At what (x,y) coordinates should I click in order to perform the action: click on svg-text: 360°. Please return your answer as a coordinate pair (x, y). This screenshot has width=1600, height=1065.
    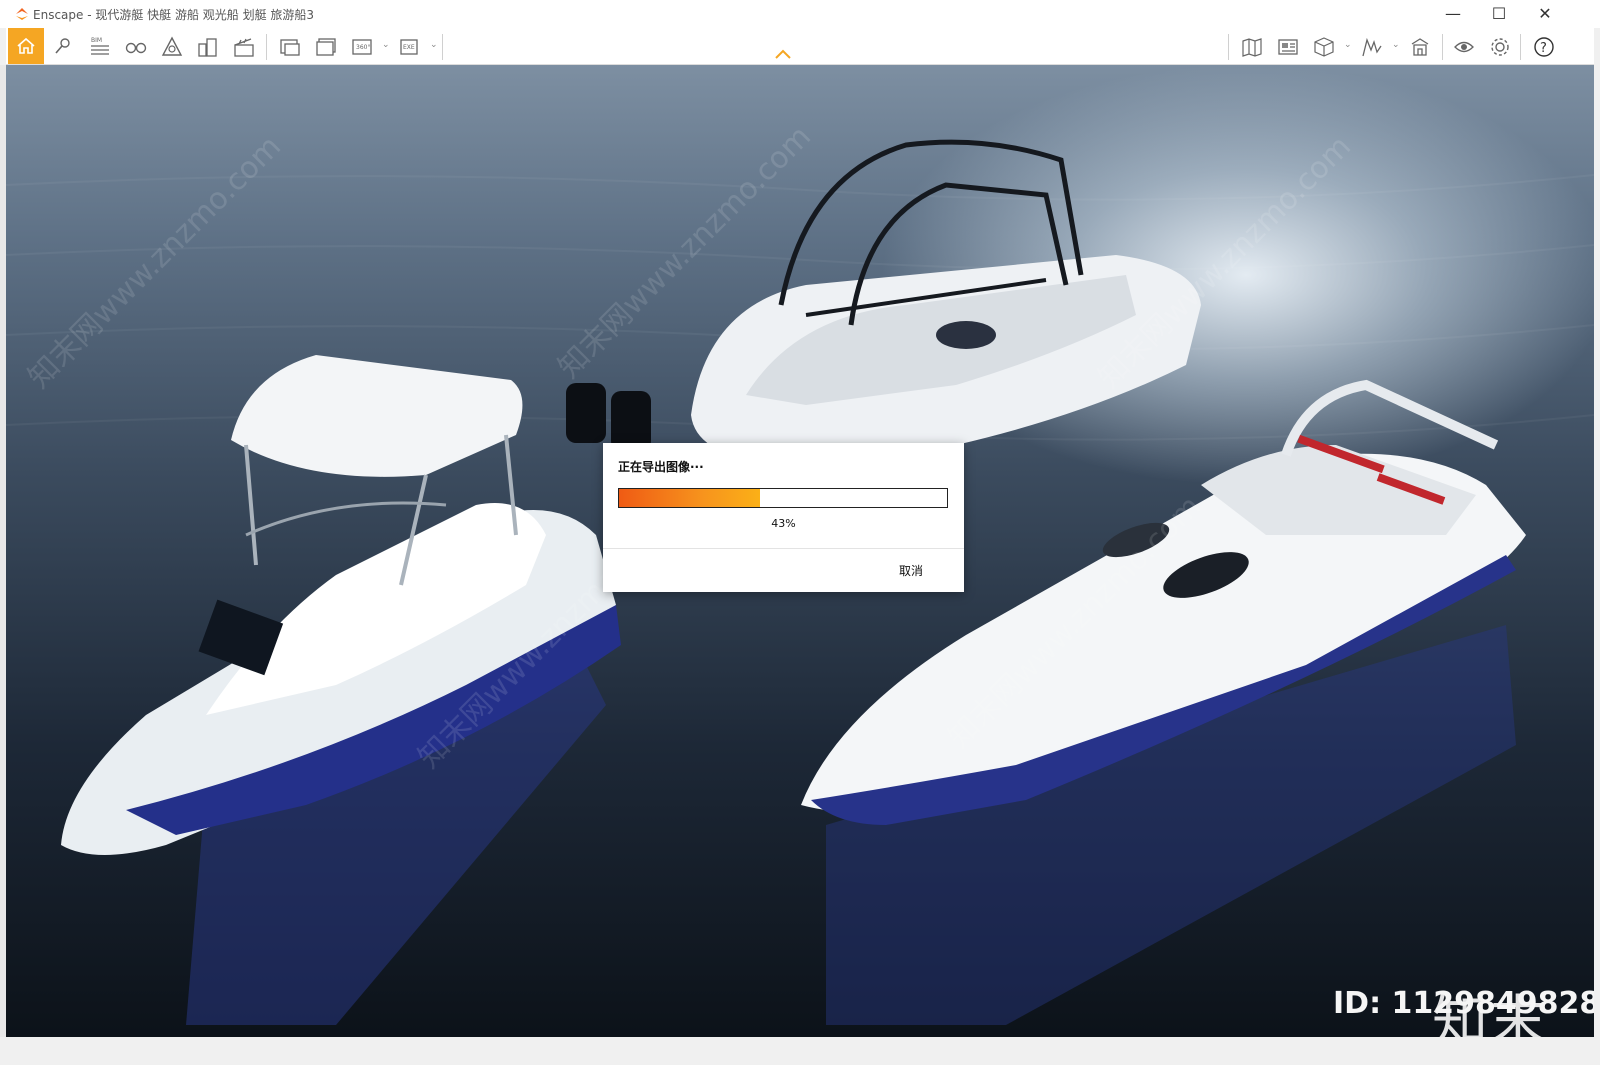
    Looking at the image, I should click on (363, 47).